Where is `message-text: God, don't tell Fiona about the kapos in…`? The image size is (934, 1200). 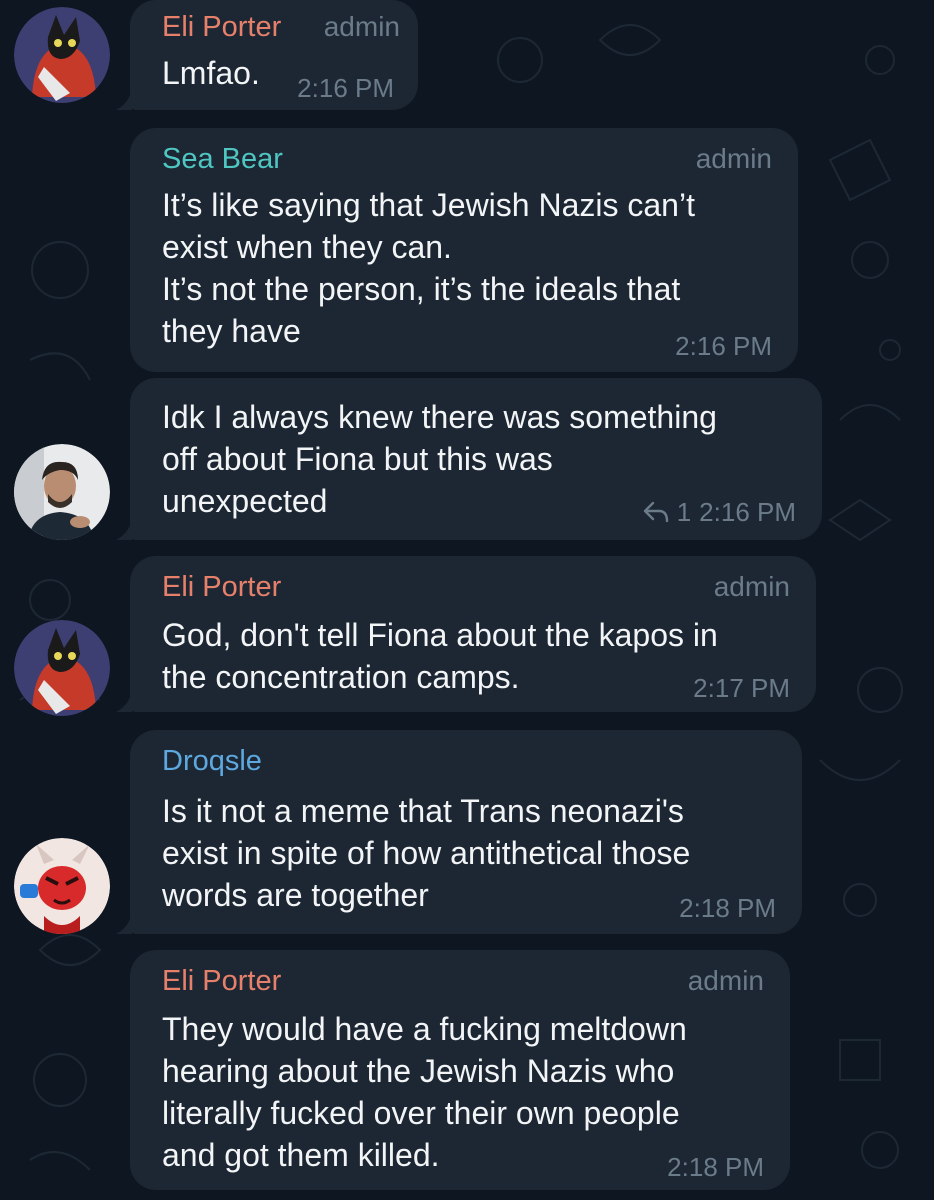
message-text: God, don't tell Fiona about the kapos in… is located at coordinates (440, 656).